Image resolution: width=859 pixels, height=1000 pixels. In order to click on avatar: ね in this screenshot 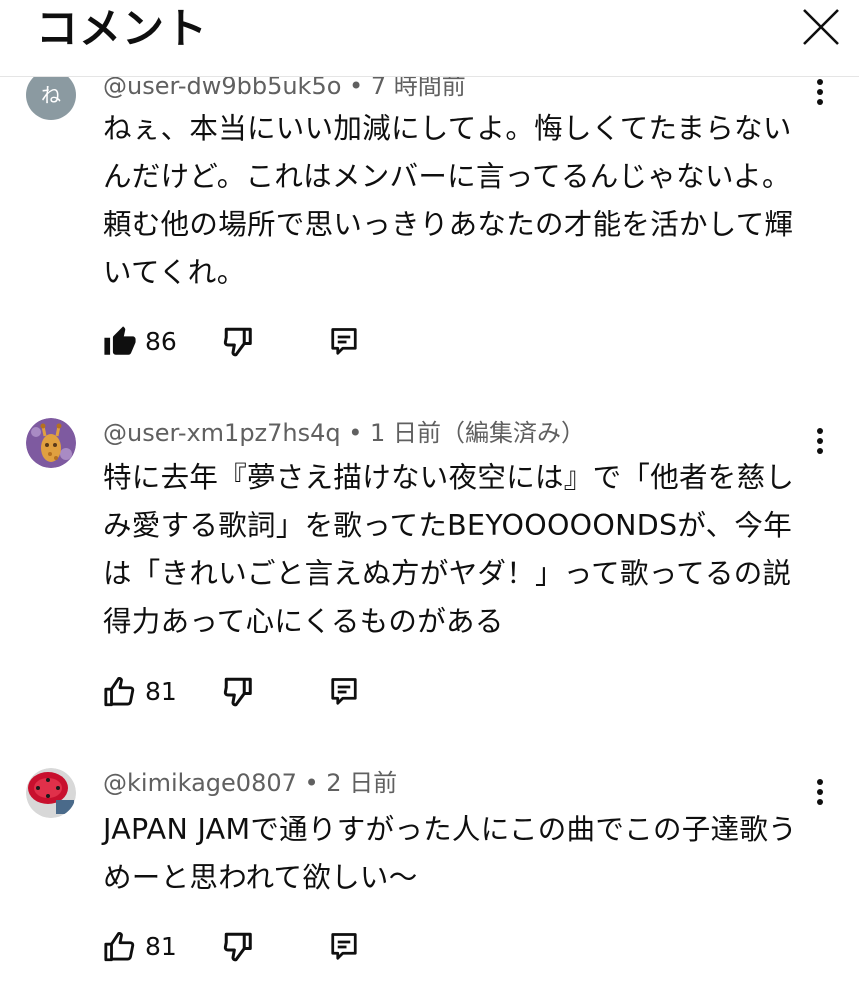, I will do `click(51, 95)`.